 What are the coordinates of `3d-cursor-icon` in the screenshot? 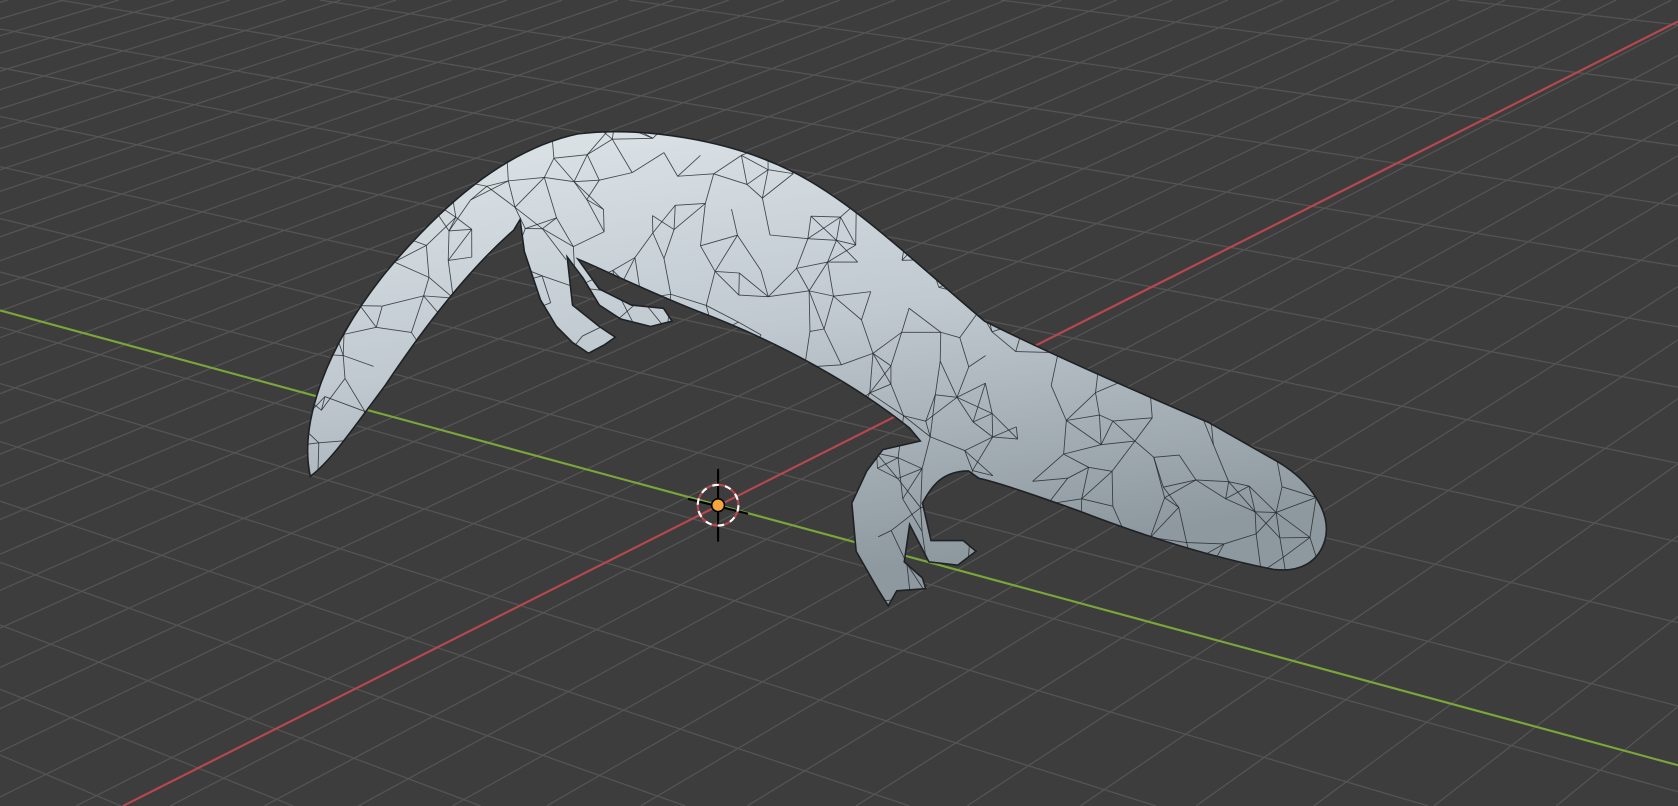 It's located at (718, 505).